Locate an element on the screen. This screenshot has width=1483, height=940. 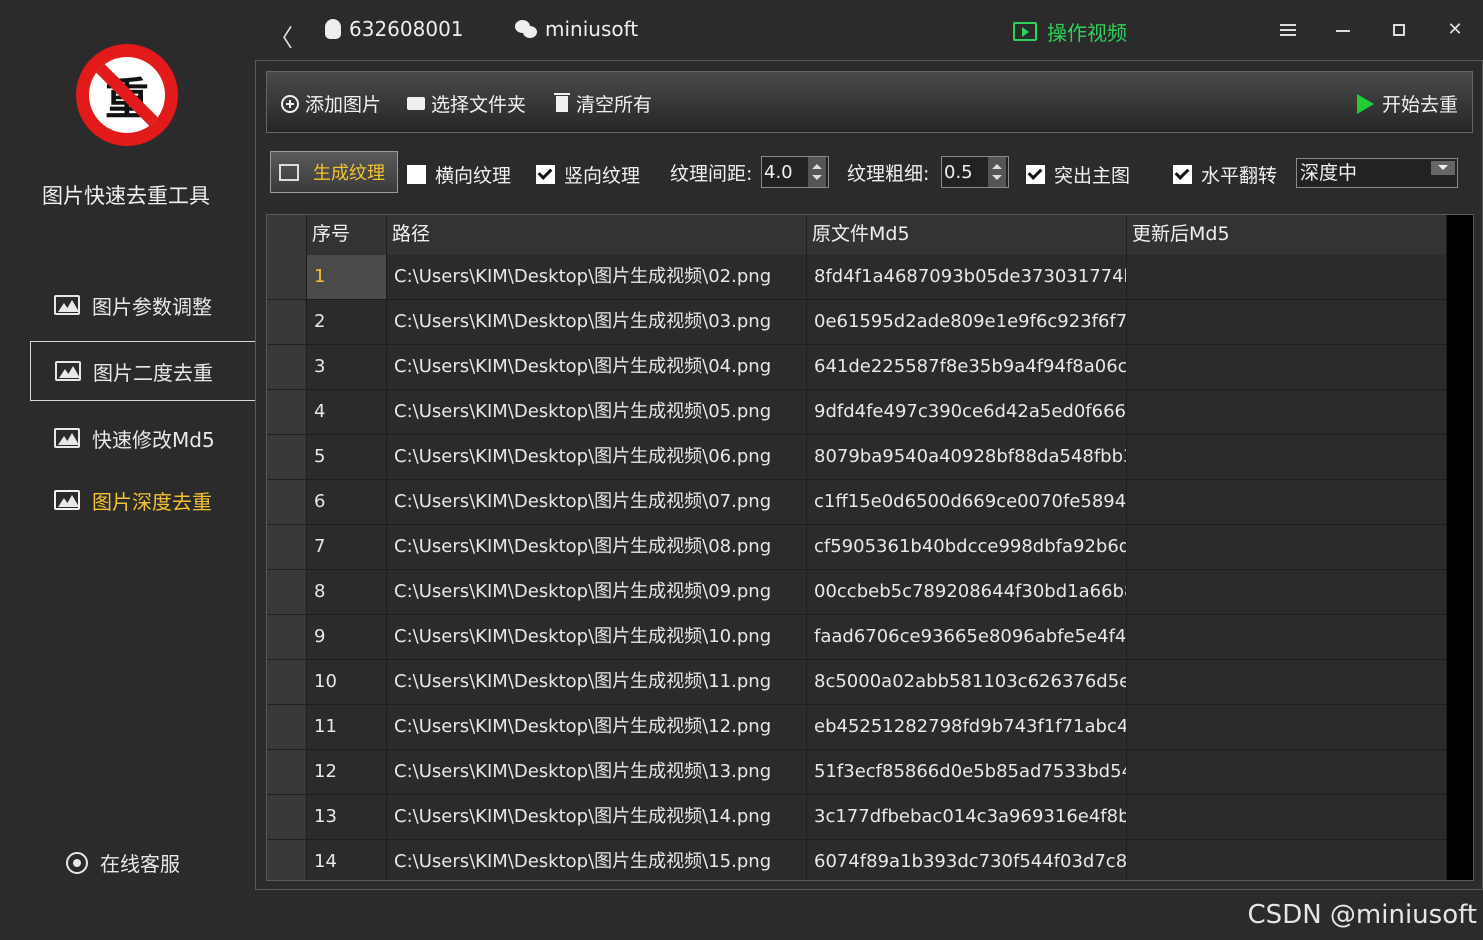
add-image-label: 添加图片 is located at coordinates (343, 105).